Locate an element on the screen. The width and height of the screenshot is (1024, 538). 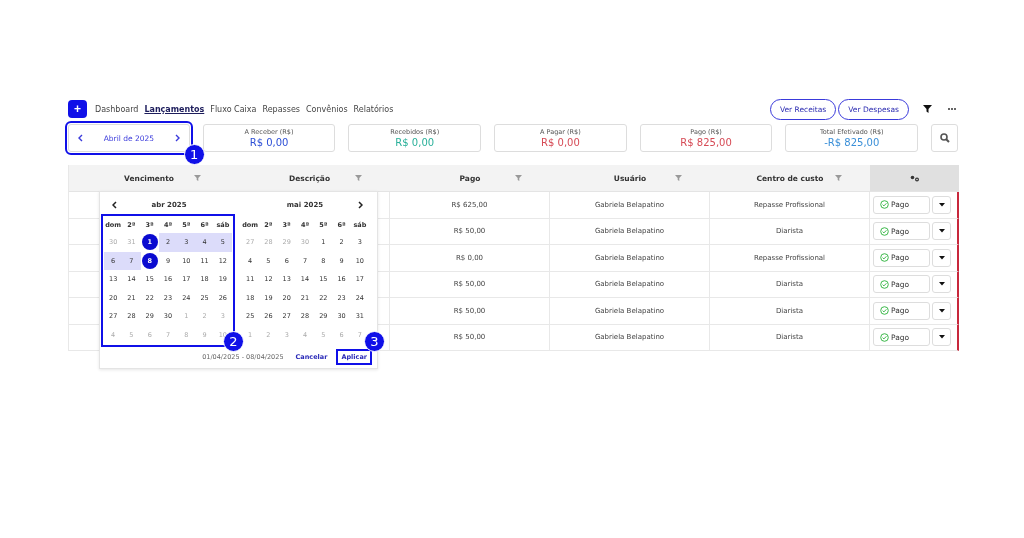
callout-badge: 3 is located at coordinates (374, 341).